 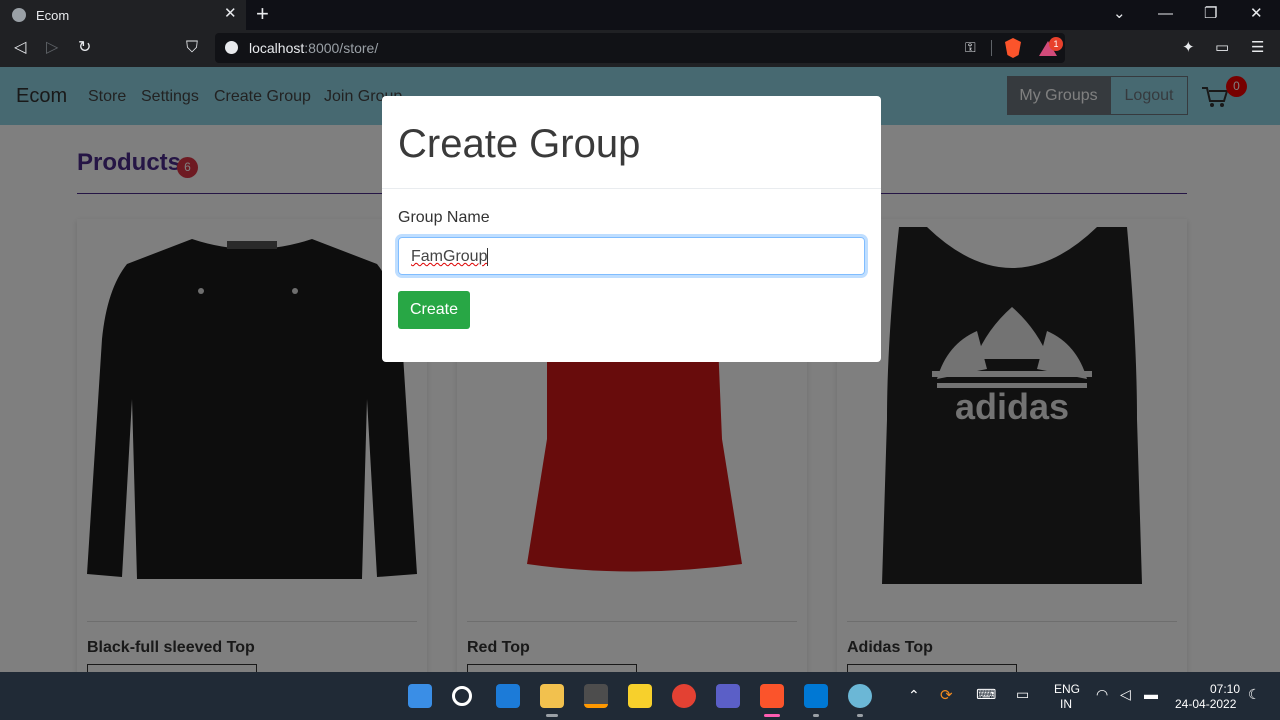 I want to click on start-icon, so click(x=420, y=696).